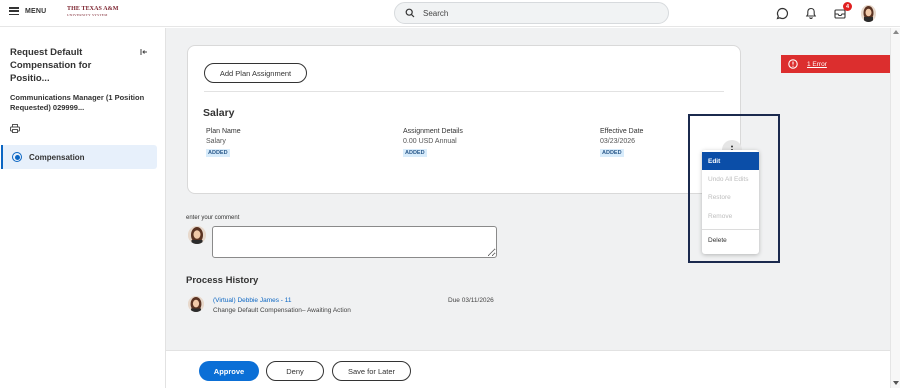 Image resolution: width=900 pixels, height=388 pixels. Describe the element at coordinates (371, 371) in the screenshot. I see `save-for-later-button: Save for Later` at that location.